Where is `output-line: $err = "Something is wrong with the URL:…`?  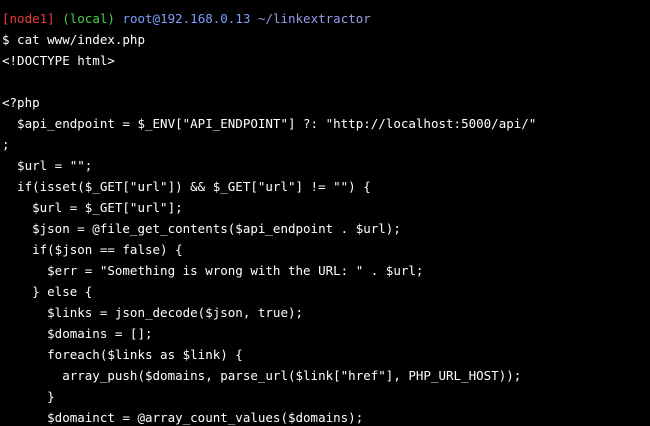 output-line: $err = "Something is wrong with the URL:… is located at coordinates (213, 270).